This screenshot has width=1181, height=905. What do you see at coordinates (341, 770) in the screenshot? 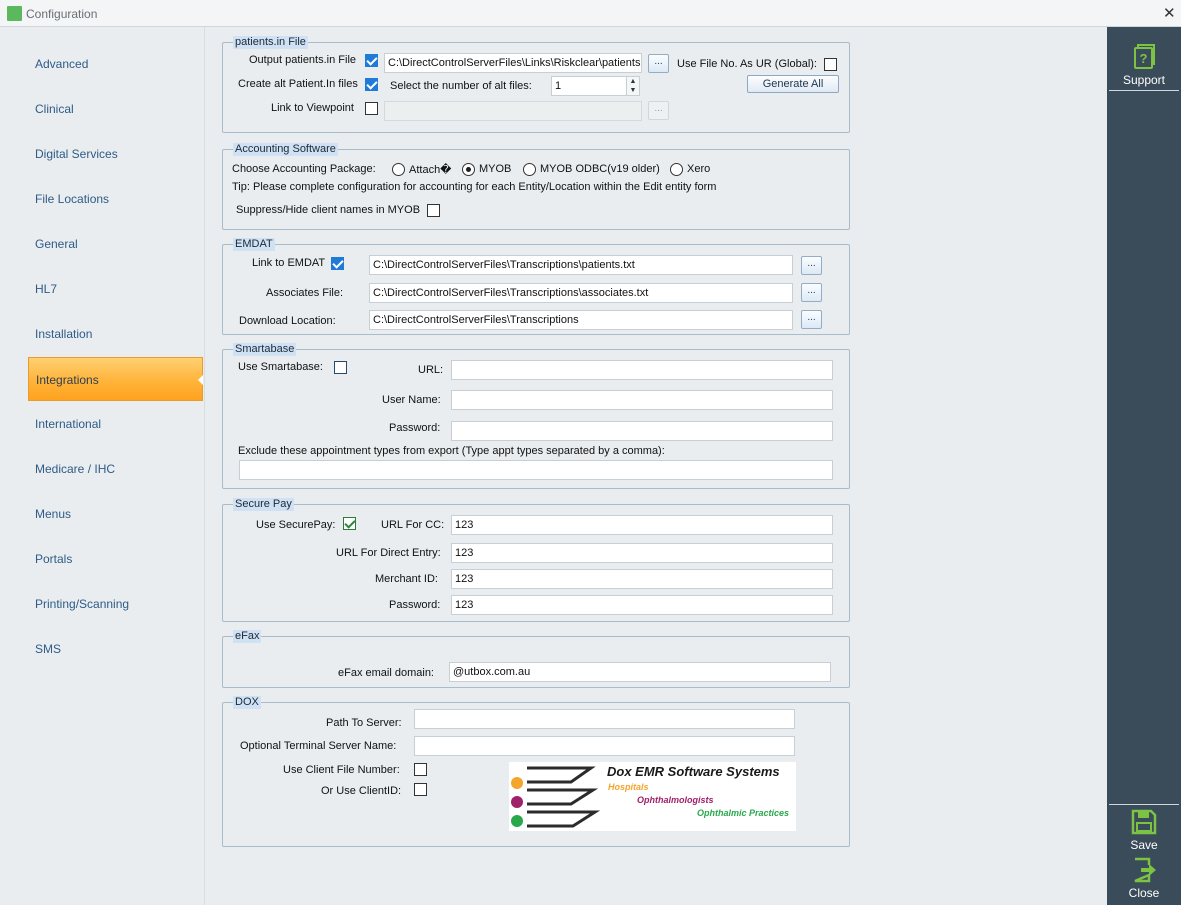
I see `use-client-file-label: Use Client File Number:` at bounding box center [341, 770].